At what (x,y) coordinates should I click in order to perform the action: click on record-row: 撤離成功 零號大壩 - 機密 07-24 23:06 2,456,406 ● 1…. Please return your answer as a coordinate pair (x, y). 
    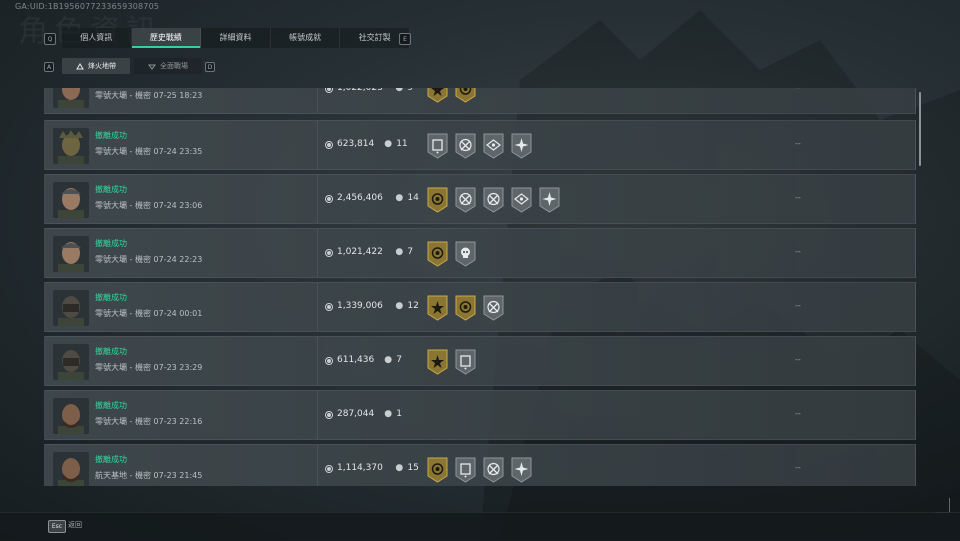
    Looking at the image, I should click on (480, 199).